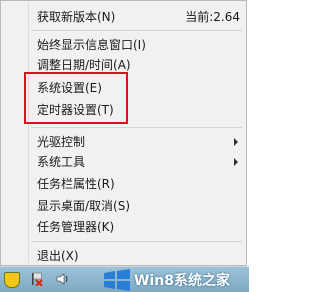  Describe the element at coordinates (63, 279) in the screenshot. I see `volume-icon` at that location.